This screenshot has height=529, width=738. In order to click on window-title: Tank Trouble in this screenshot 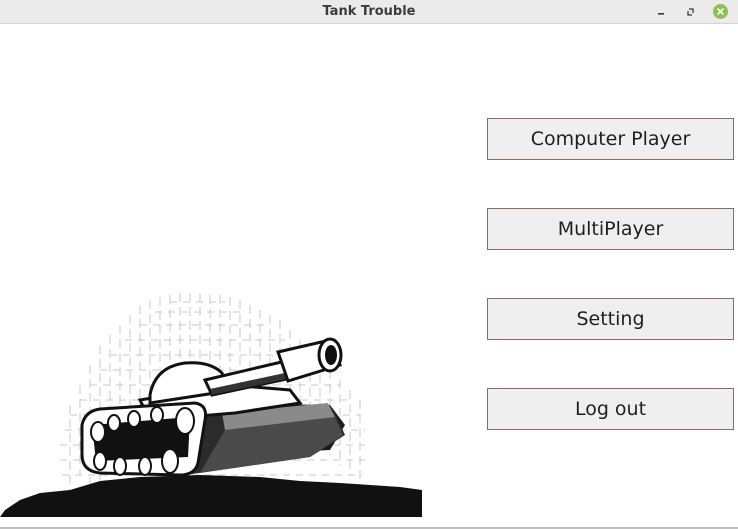, I will do `click(369, 11)`.